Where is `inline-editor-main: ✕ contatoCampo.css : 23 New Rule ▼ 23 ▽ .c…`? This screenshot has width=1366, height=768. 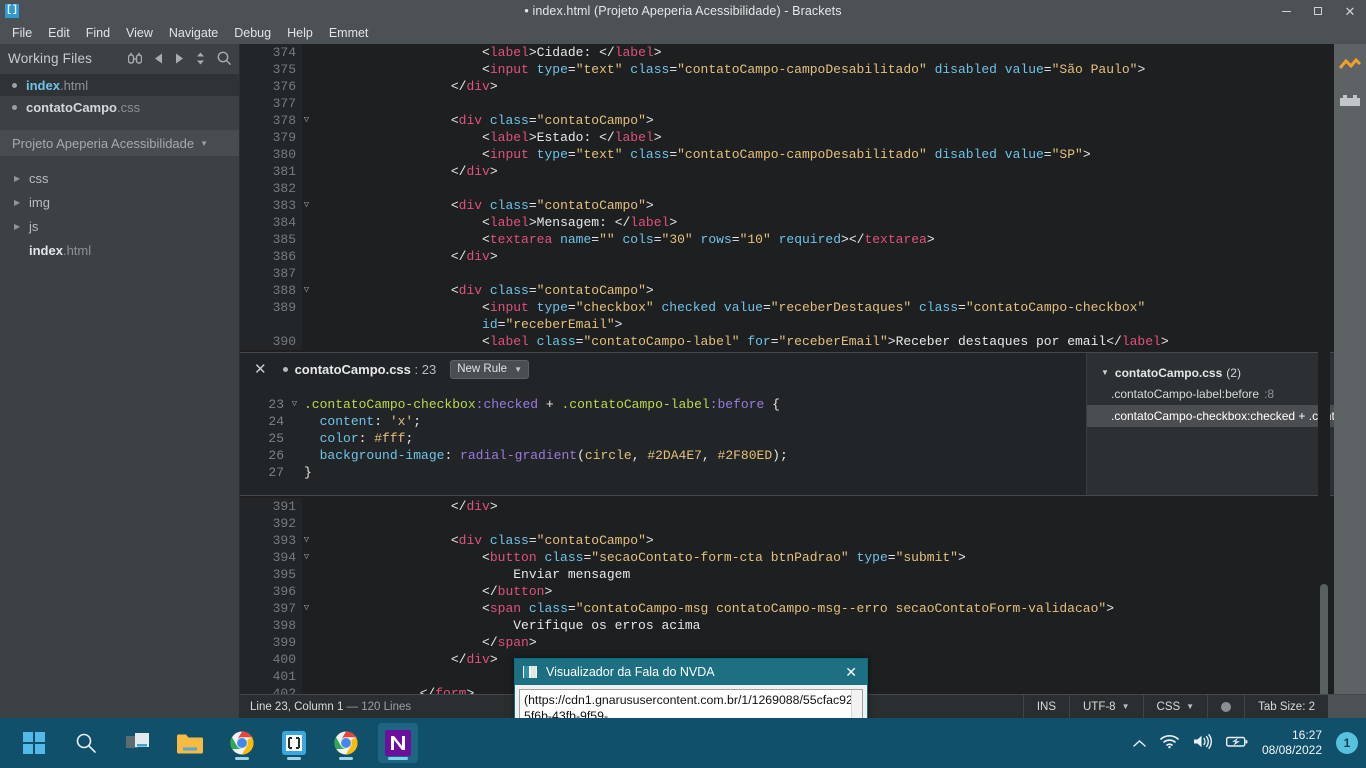
inline-editor-main: ✕ contatoCampo.css : 23 New Rule ▼ 23 ▽ .c… is located at coordinates (663, 424).